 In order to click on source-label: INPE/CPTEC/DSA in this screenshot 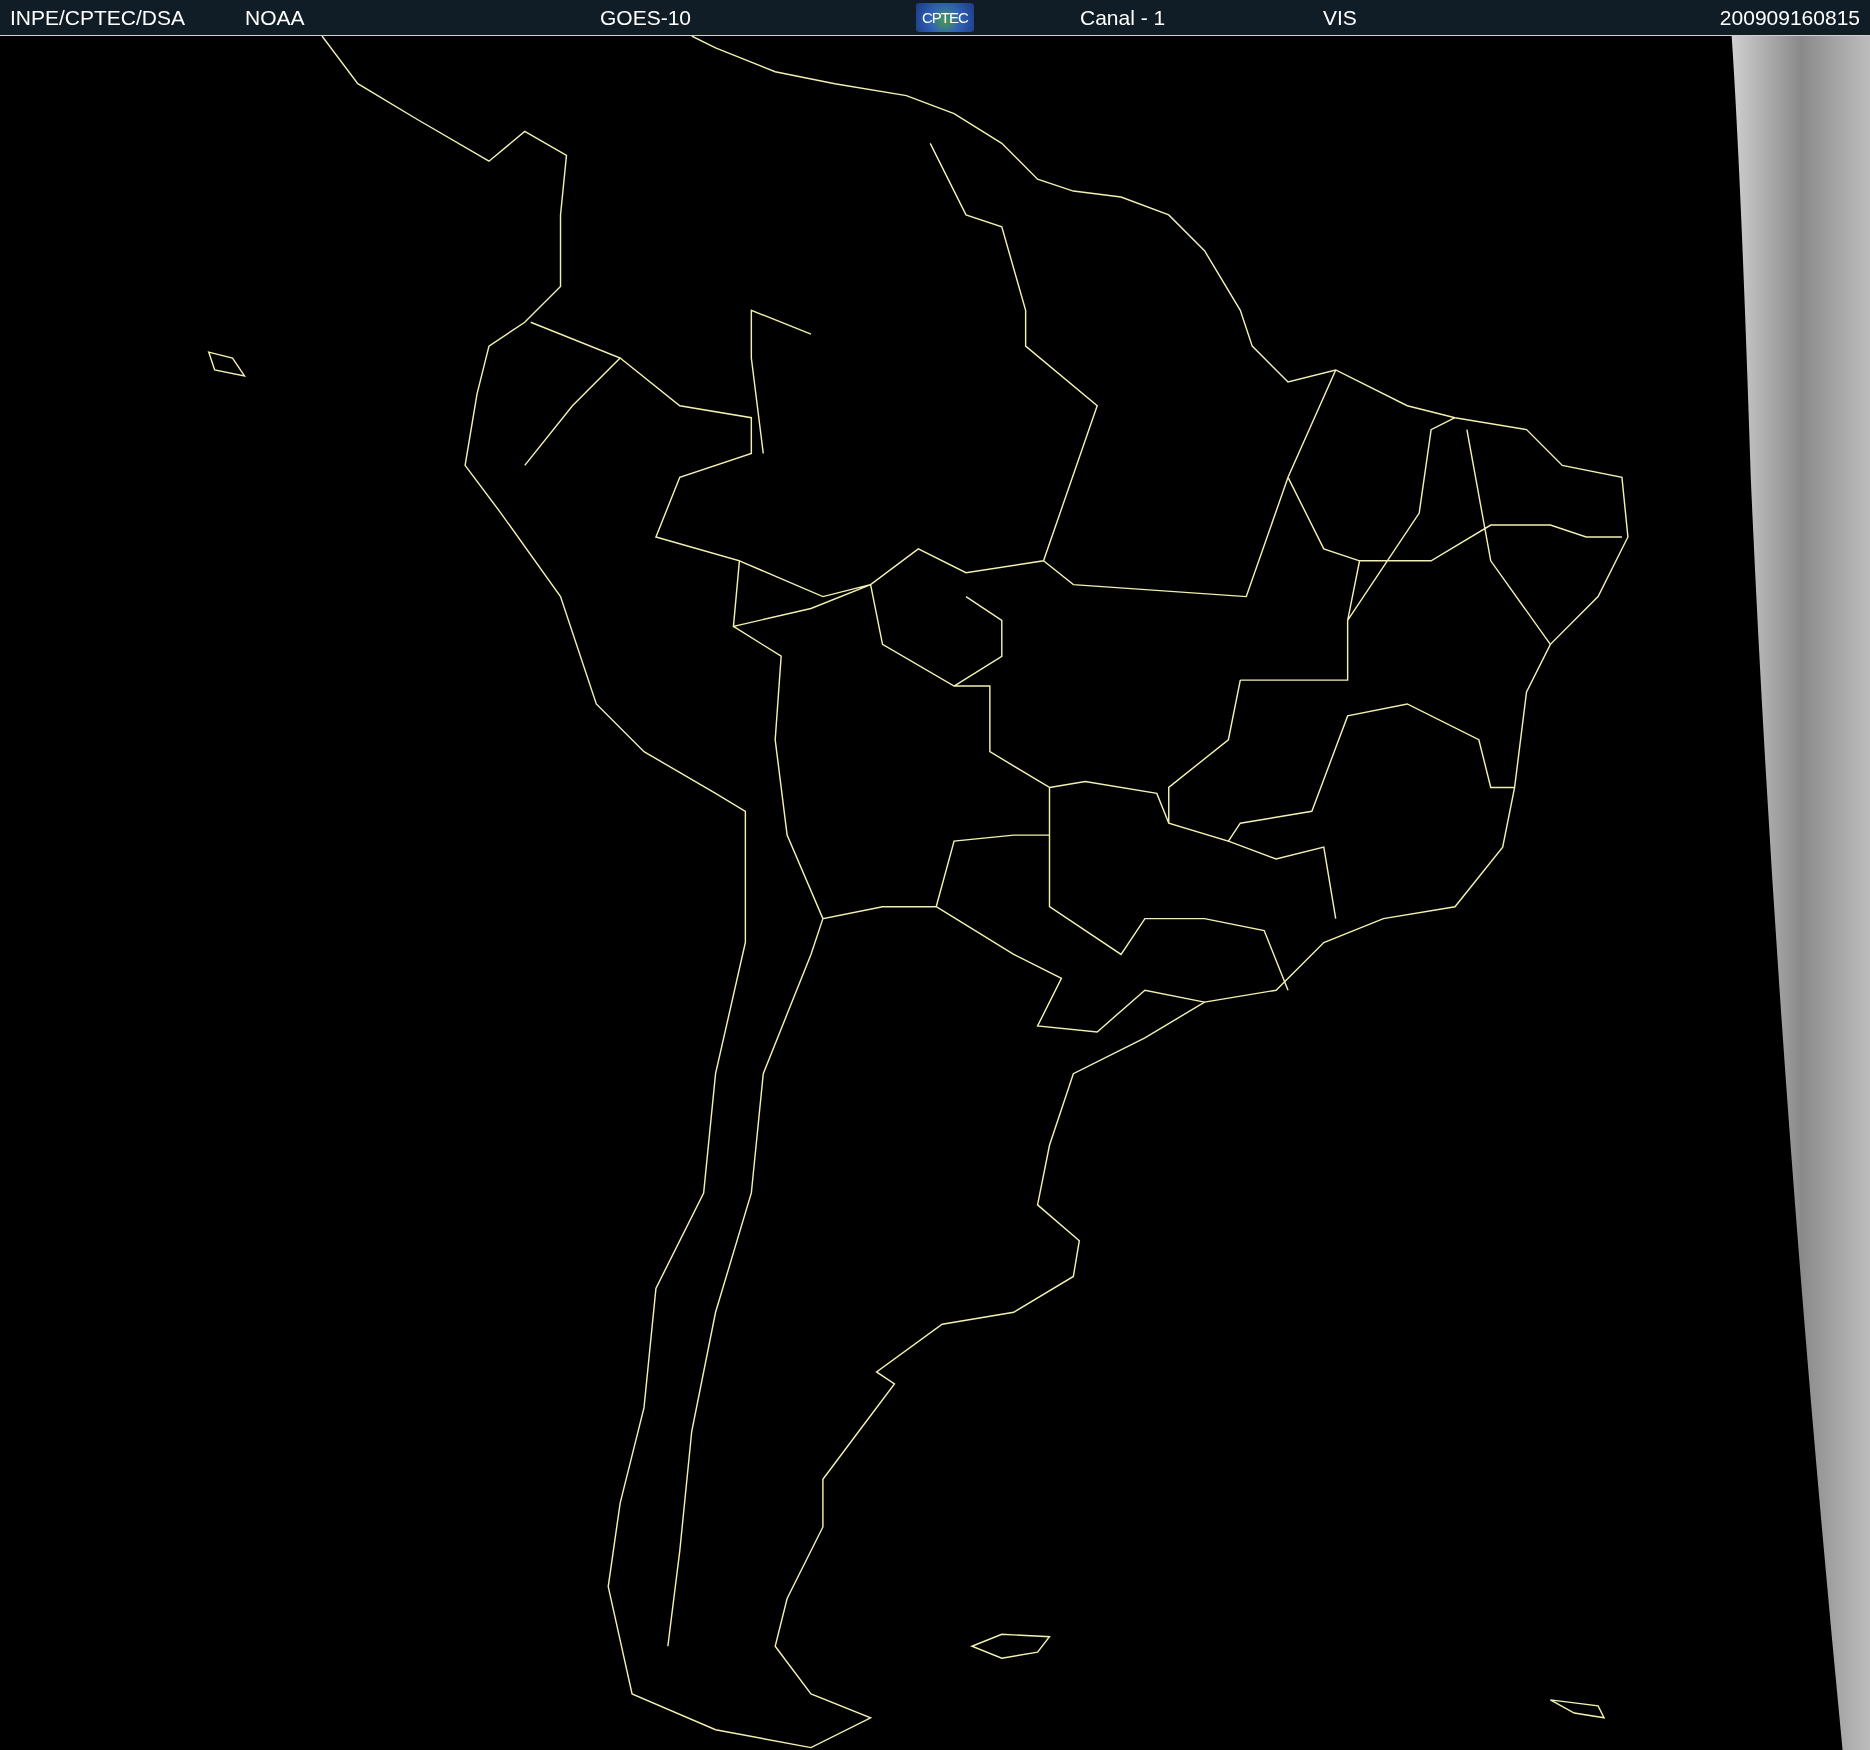, I will do `click(98, 17)`.